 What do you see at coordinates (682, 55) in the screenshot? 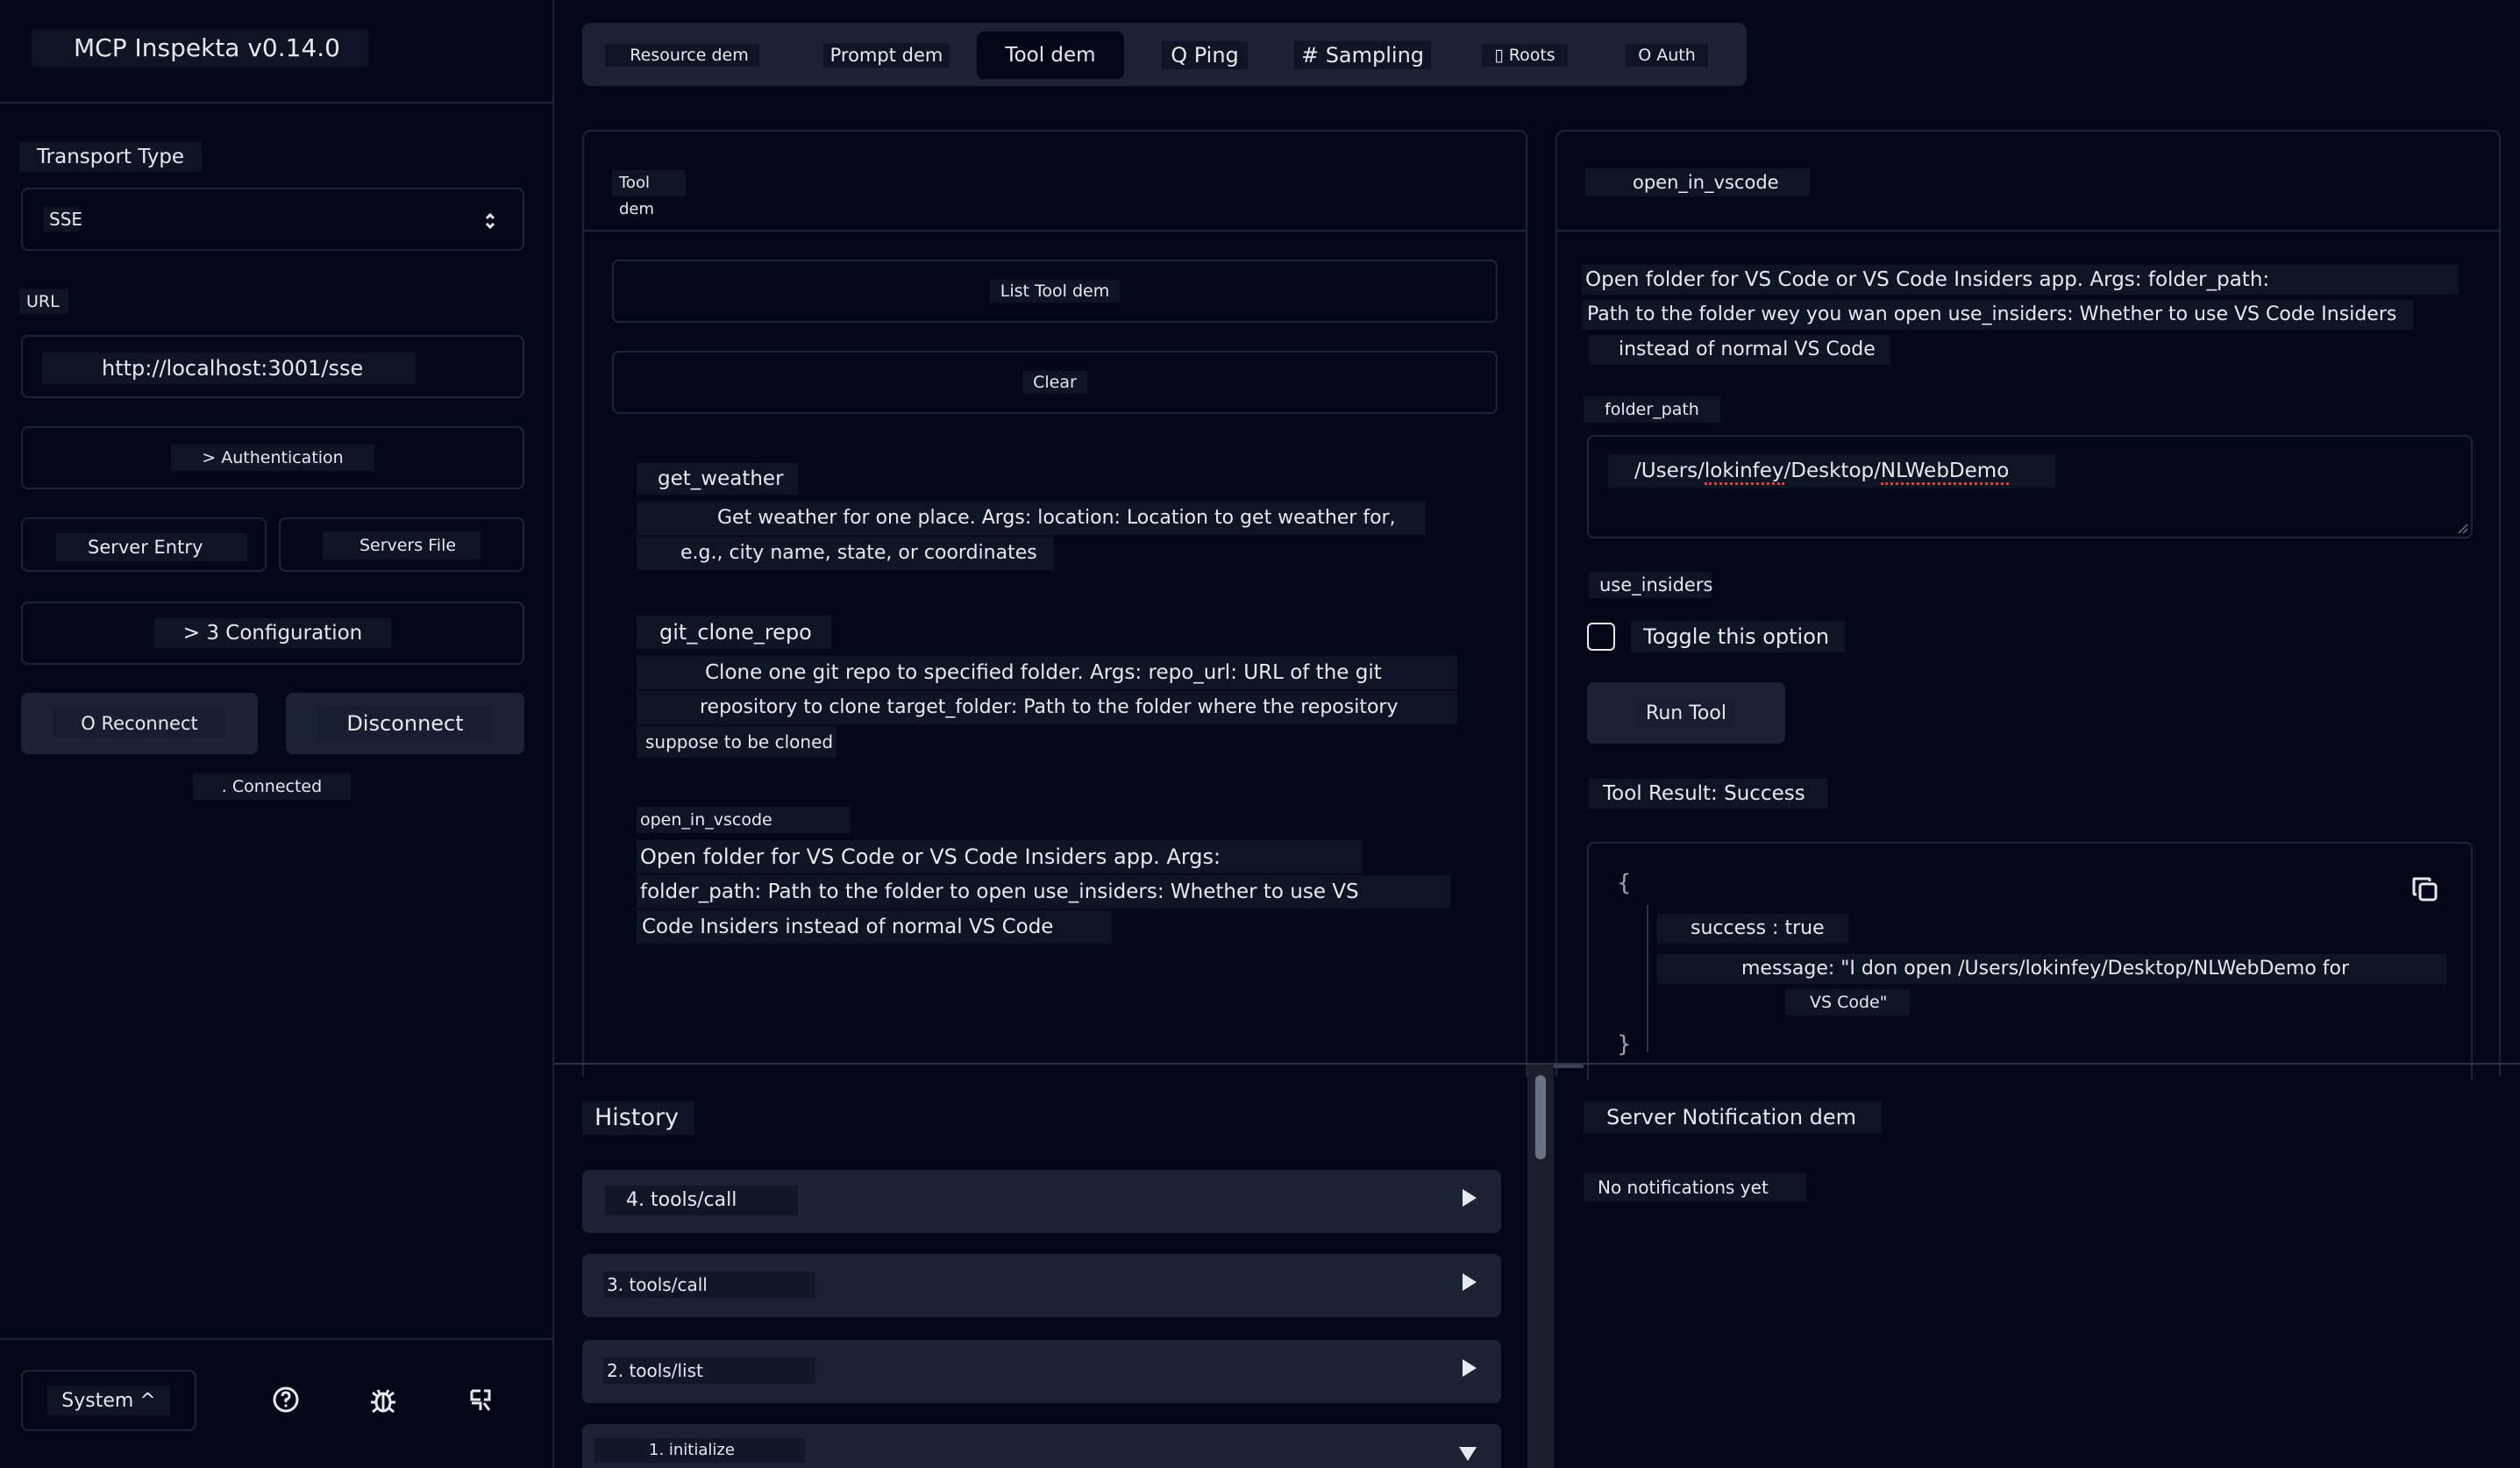
I see `tab-resources: Resource dem` at bounding box center [682, 55].